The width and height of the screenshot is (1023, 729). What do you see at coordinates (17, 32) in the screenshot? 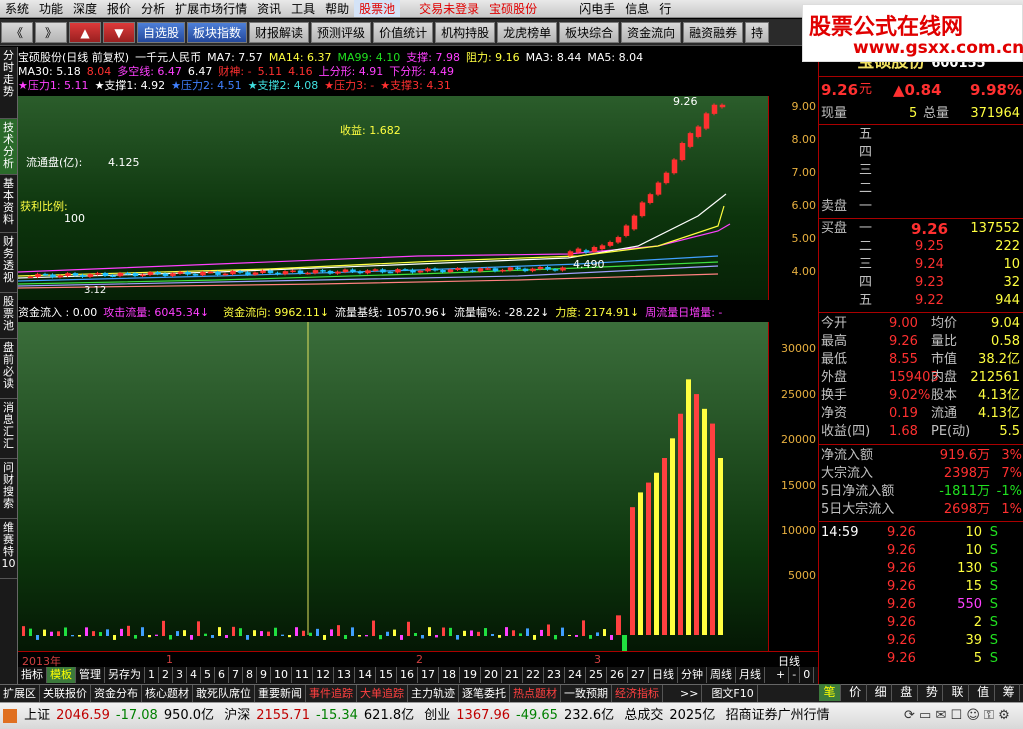
I see `back-button: 《` at bounding box center [17, 32].